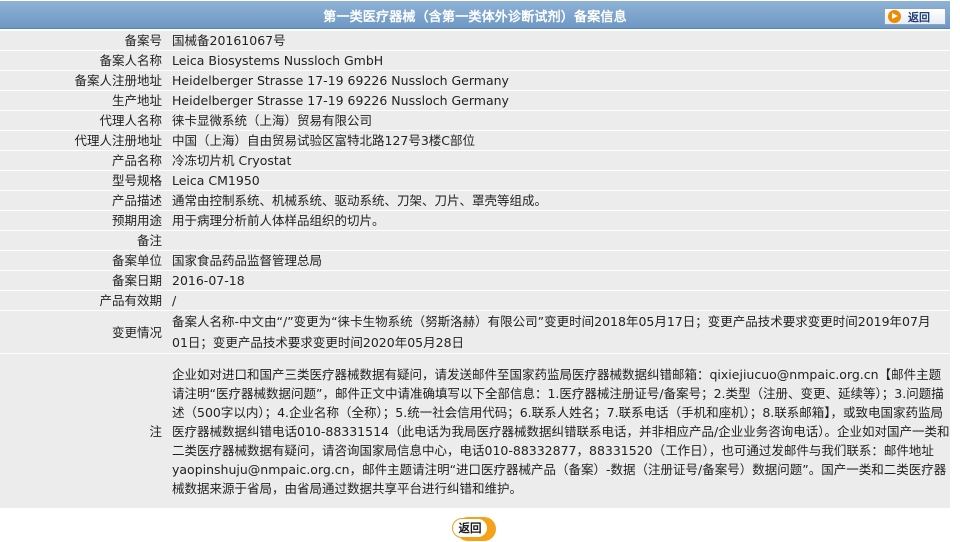 This screenshot has height=542, width=960. Describe the element at coordinates (83, 280) in the screenshot. I see `row-label-filing-date: 备案日期` at that location.